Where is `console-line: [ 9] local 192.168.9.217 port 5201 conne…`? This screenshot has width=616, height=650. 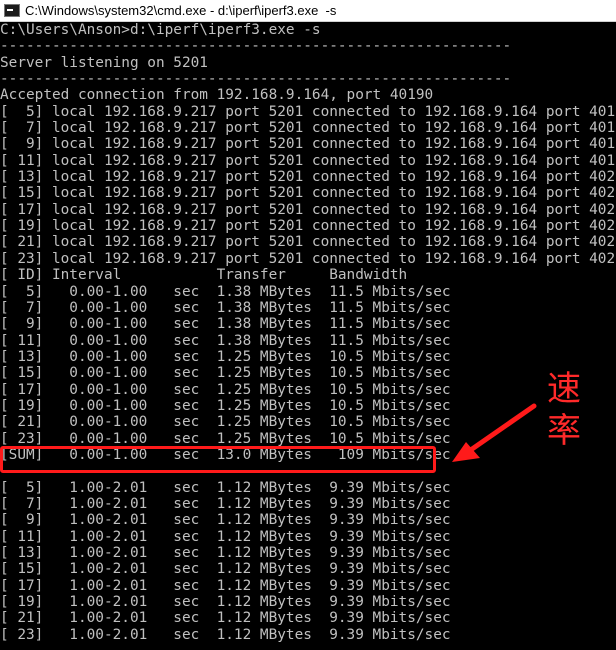 console-line: [ 9] local 192.168.9.217 port 5201 conne… is located at coordinates (308, 144).